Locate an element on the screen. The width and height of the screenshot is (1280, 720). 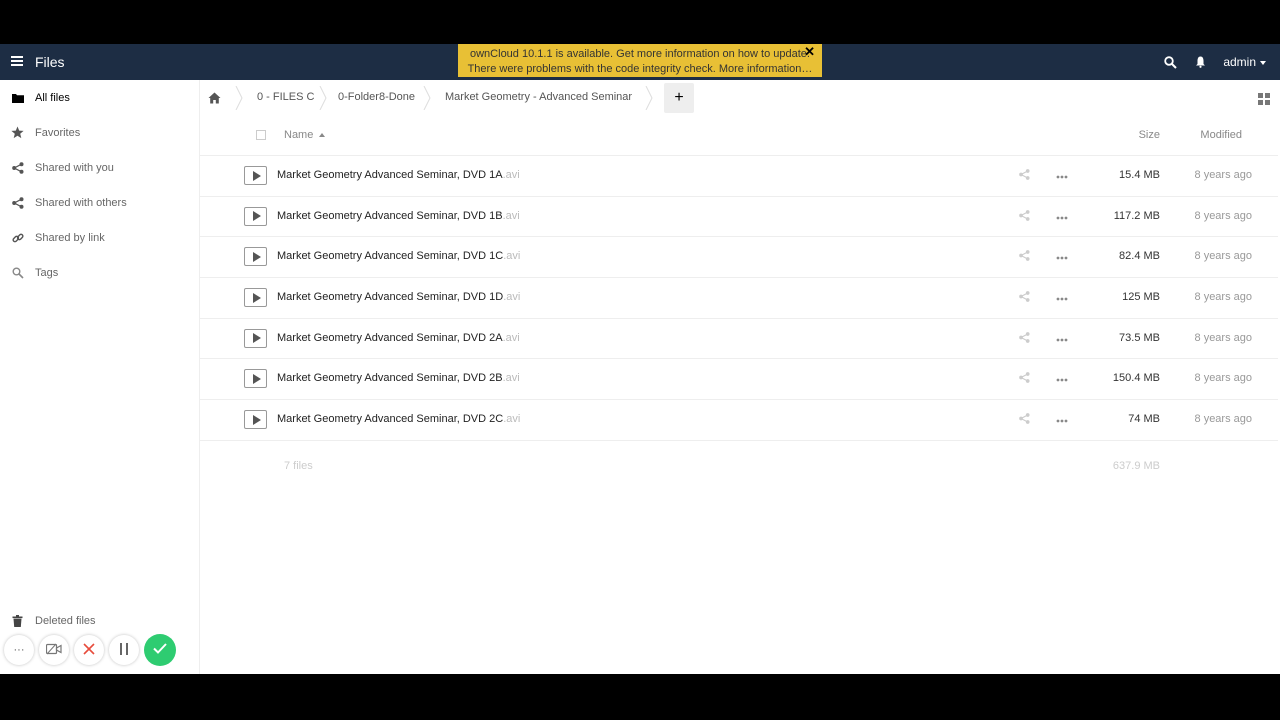
camera-toggle-button is located at coordinates (54, 650).